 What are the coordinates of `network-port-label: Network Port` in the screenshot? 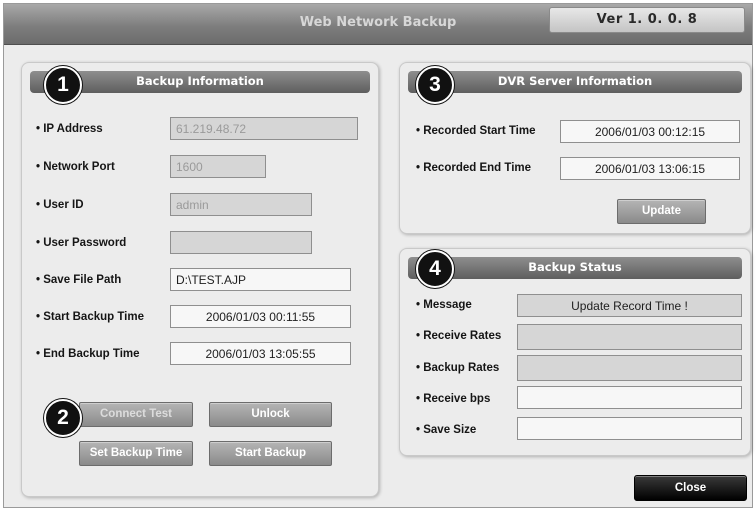 It's located at (75, 167).